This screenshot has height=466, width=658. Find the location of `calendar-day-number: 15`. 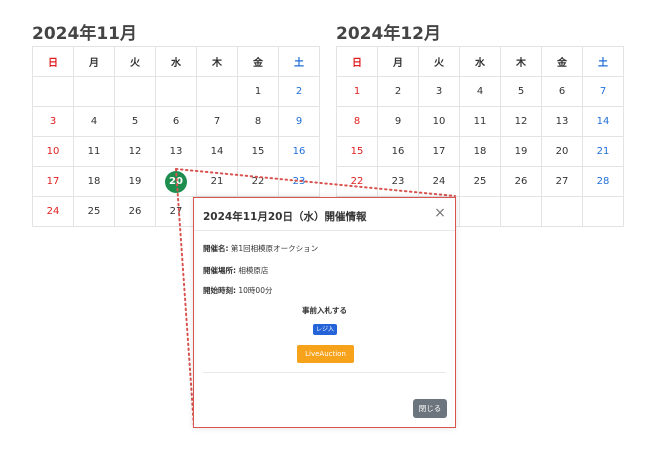

calendar-day-number: 15 is located at coordinates (258, 151).